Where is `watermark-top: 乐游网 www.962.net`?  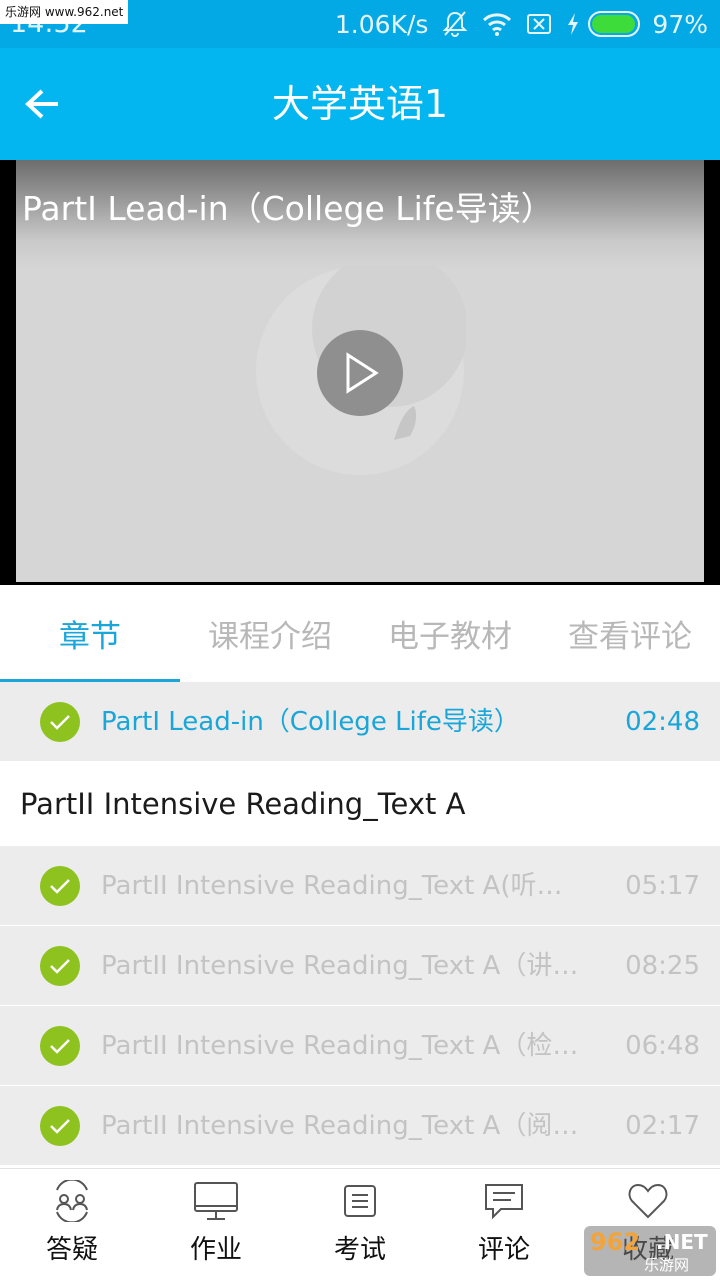
watermark-top: 乐游网 www.962.net is located at coordinates (64, 12).